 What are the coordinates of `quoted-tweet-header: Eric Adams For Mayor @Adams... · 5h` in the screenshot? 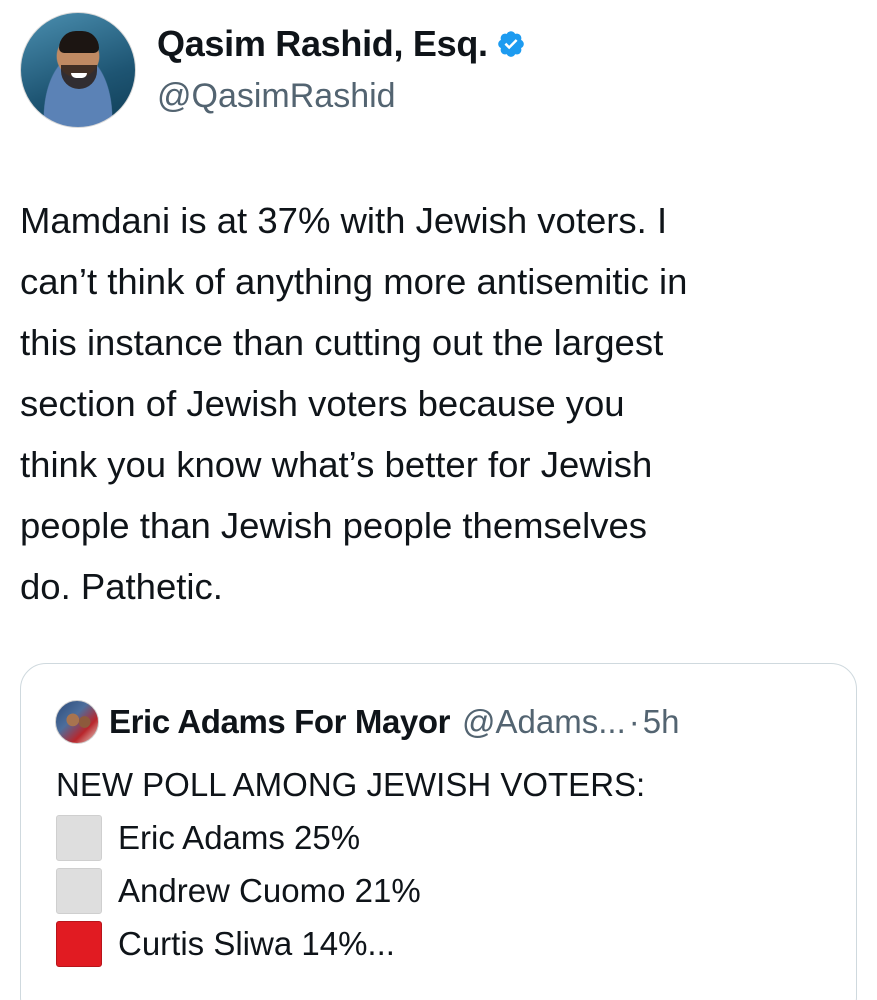 It's located at (367, 722).